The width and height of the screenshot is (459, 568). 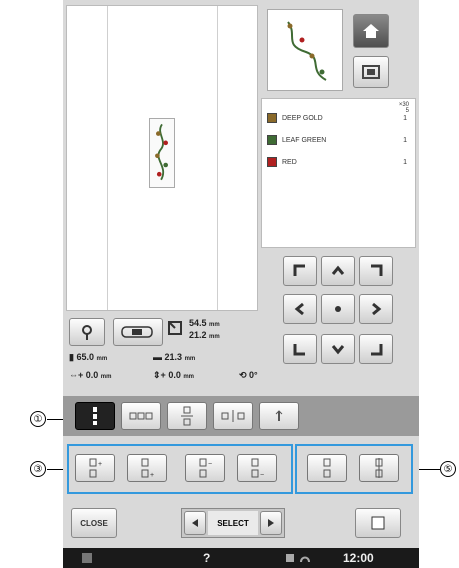 I want to click on down-icon, so click(x=338, y=350).